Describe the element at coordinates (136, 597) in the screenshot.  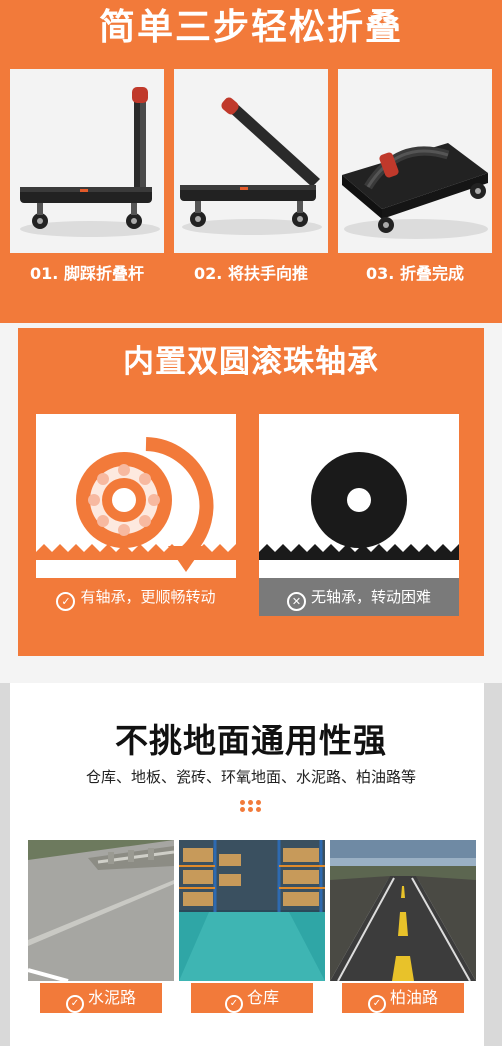
I see `bearing-label-with: ✓ 有轴承，更顺畅转动` at that location.